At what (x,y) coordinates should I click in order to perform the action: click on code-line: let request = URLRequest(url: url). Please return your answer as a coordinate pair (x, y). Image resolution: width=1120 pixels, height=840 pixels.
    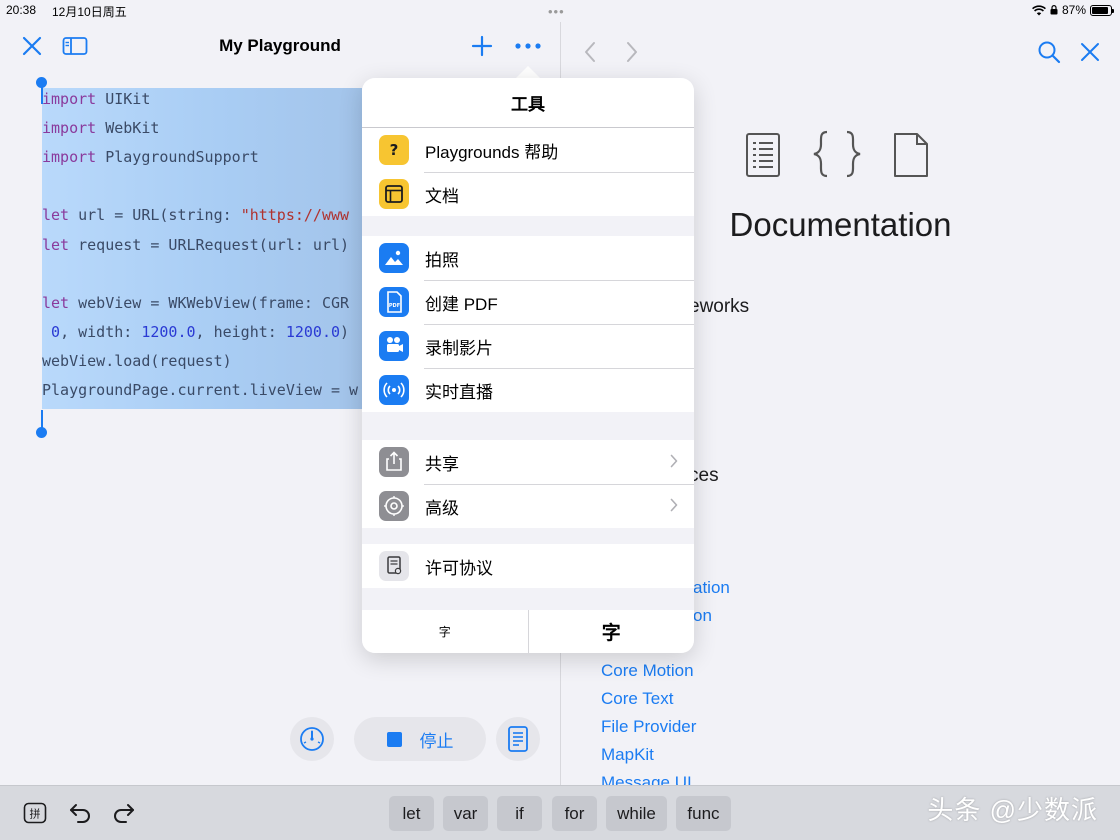
    Looking at the image, I should click on (202, 246).